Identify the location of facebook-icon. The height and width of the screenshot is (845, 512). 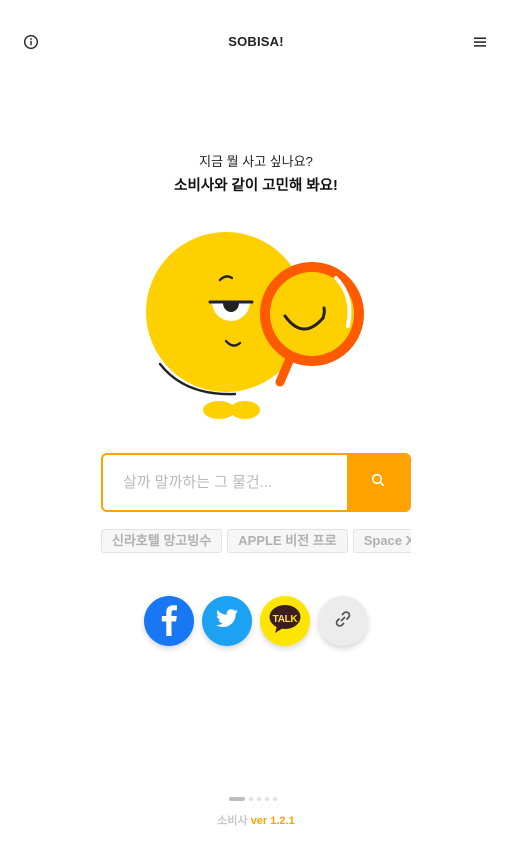
(169, 621).